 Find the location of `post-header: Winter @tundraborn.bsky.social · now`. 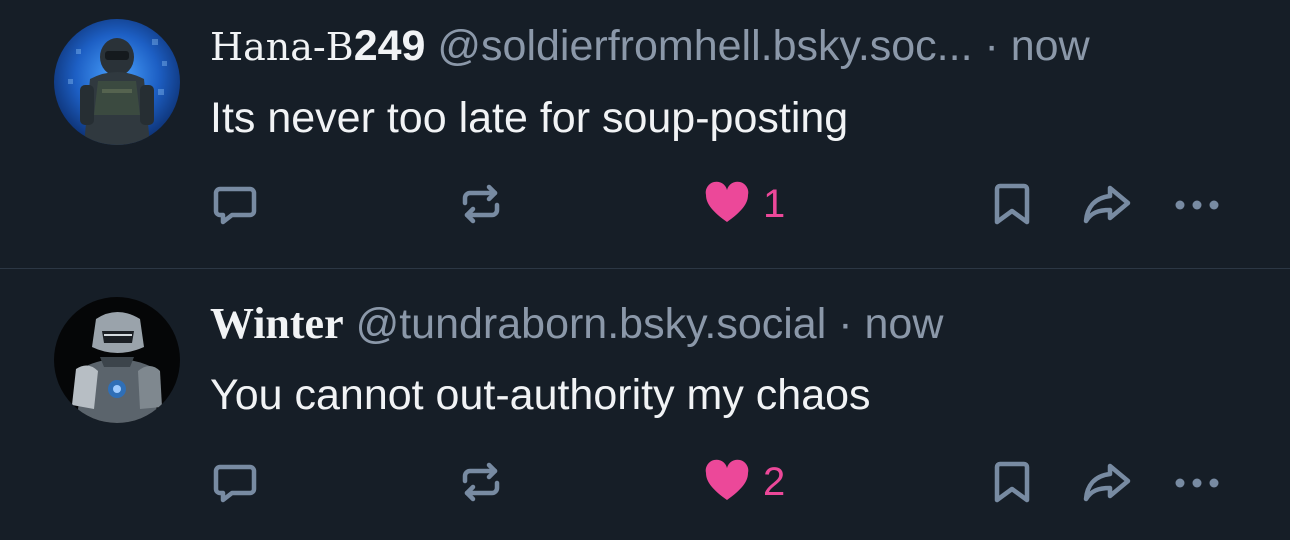

post-header: Winter @tundraborn.bsky.social · now is located at coordinates (576, 324).